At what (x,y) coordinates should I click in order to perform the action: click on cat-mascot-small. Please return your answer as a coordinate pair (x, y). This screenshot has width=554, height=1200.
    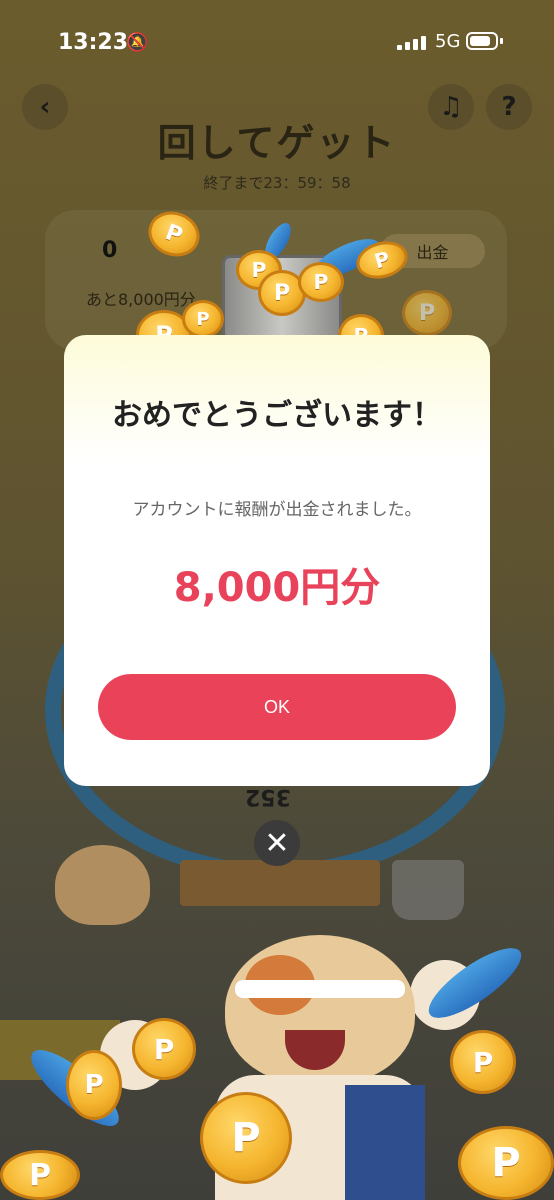
    Looking at the image, I should click on (102, 885).